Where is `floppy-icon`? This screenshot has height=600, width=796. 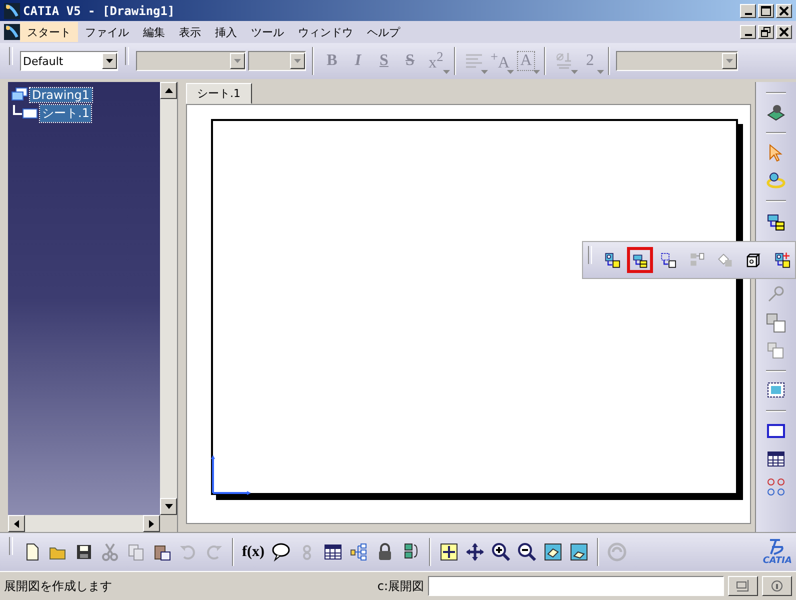
floppy-icon is located at coordinates (84, 552).